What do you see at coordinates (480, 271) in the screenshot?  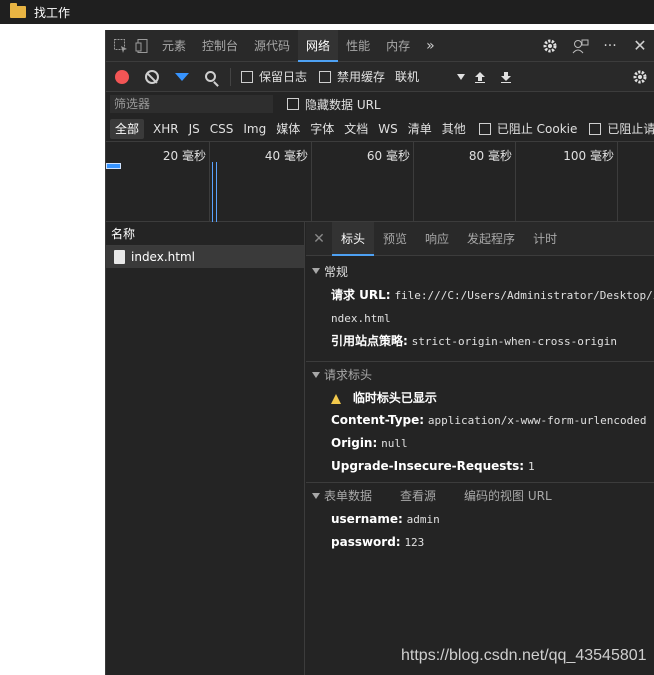 I see `general-section-toggle: 常规` at bounding box center [480, 271].